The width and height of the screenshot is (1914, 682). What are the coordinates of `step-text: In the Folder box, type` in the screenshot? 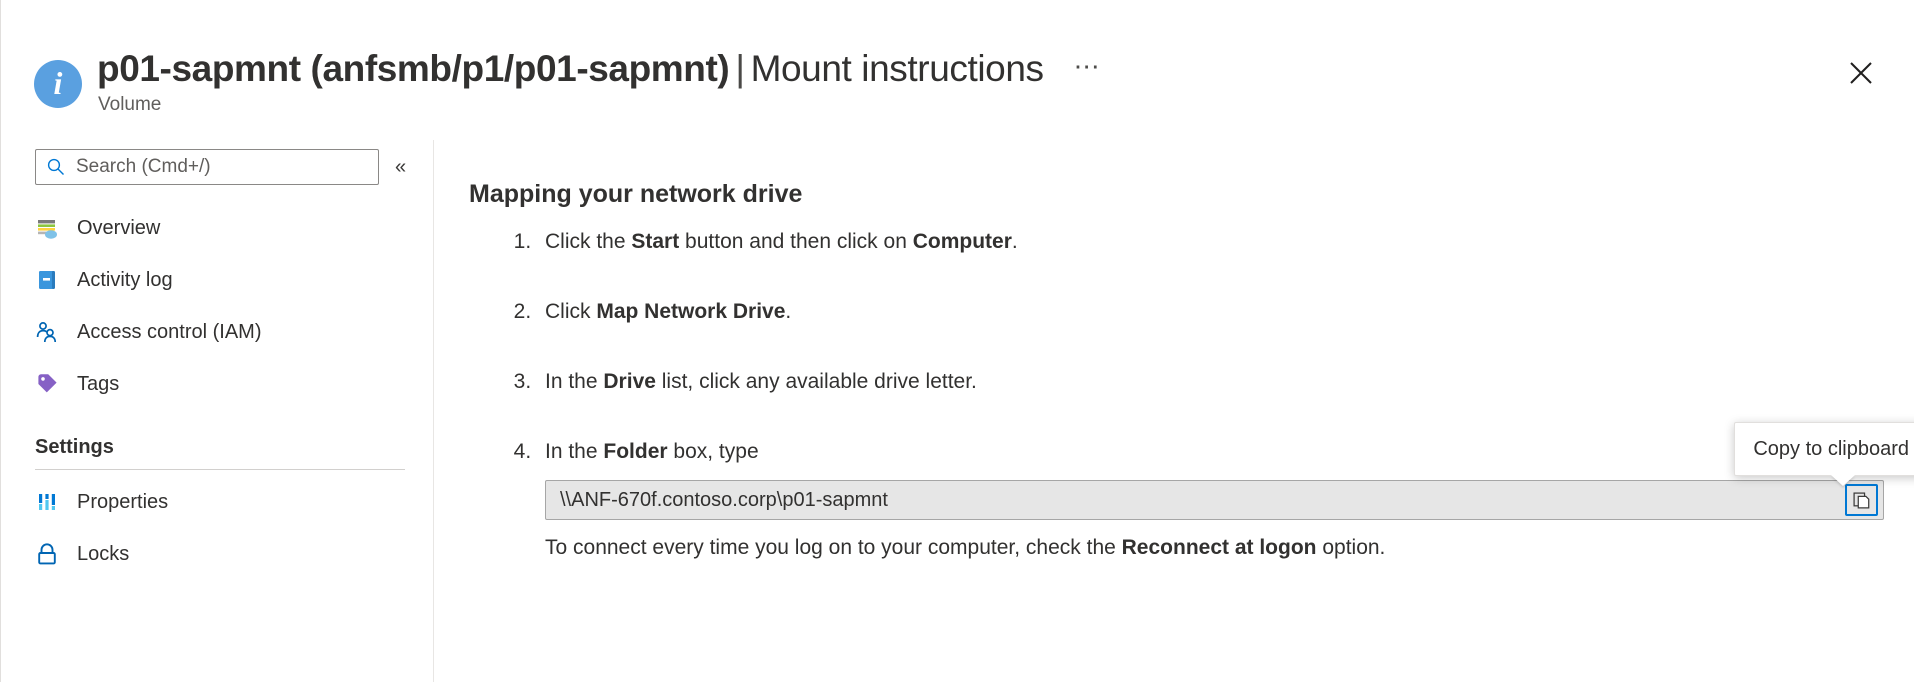 It's located at (652, 451).